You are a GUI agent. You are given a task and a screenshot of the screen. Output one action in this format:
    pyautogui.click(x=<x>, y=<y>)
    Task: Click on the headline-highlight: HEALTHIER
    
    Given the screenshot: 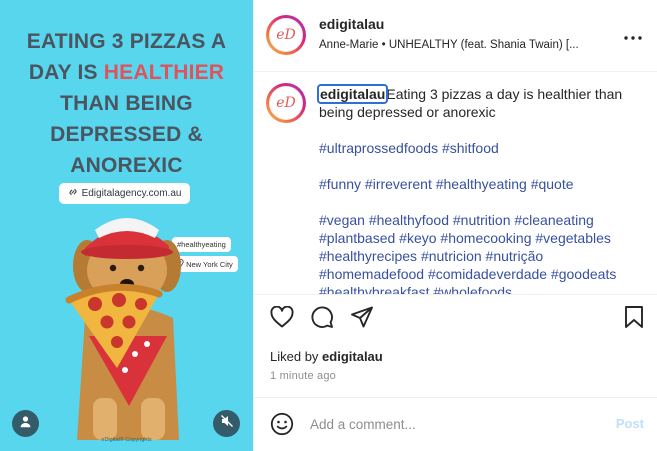 What is the action you would take?
    pyautogui.click(x=164, y=72)
    